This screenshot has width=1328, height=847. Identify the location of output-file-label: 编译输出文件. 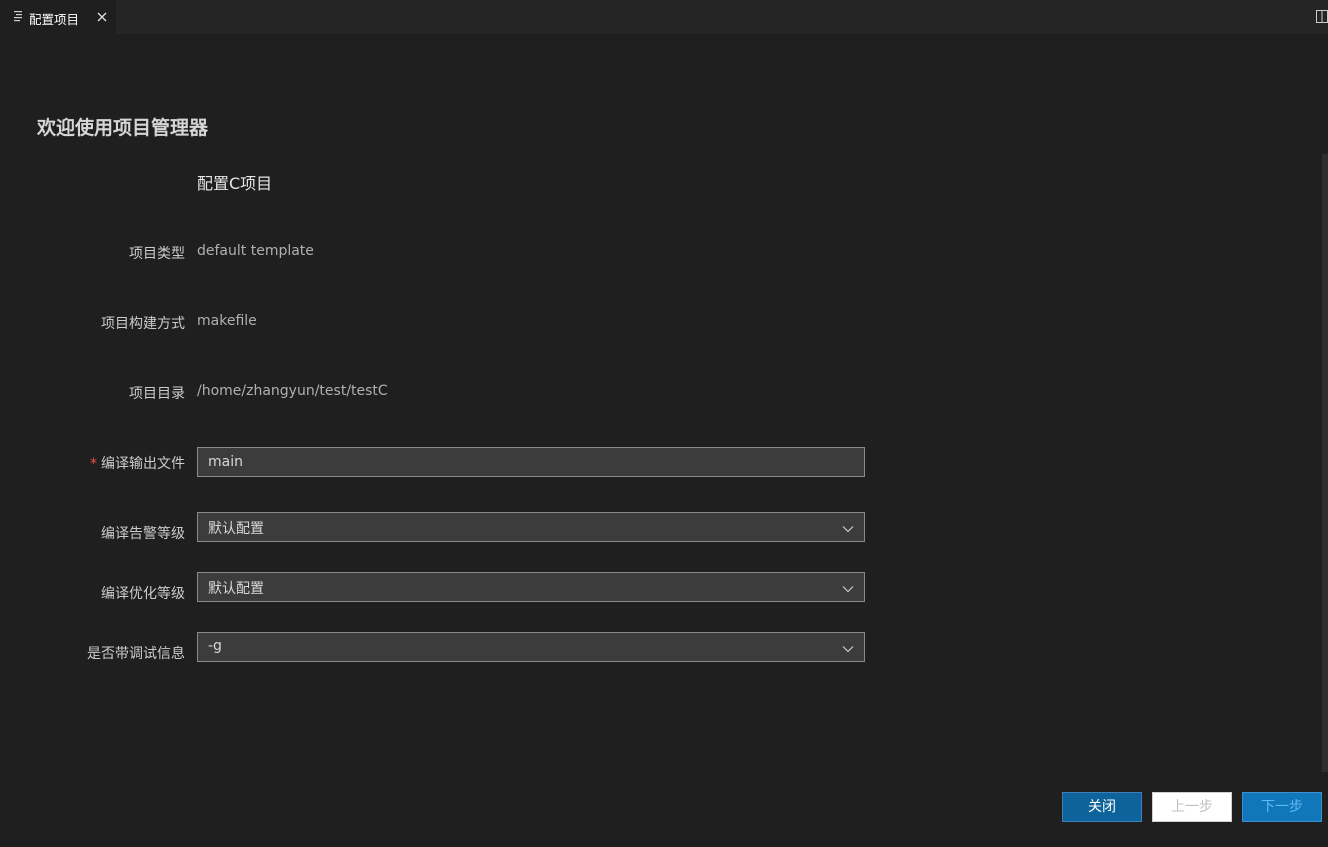
(143, 464).